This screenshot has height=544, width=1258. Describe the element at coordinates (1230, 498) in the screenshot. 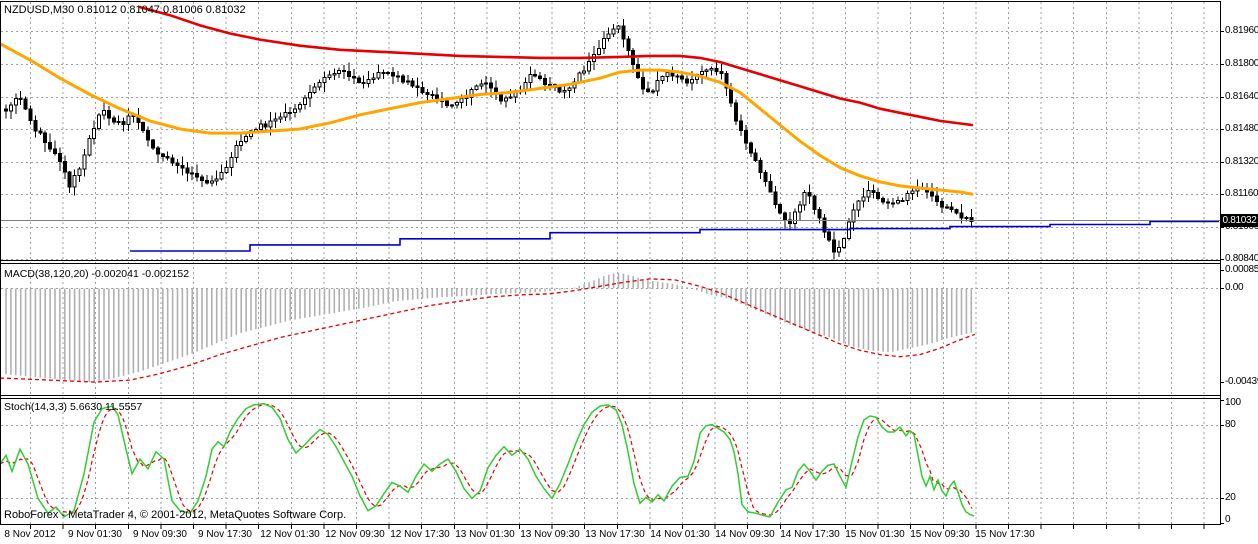

I see `stoch-tick-label: 20` at that location.